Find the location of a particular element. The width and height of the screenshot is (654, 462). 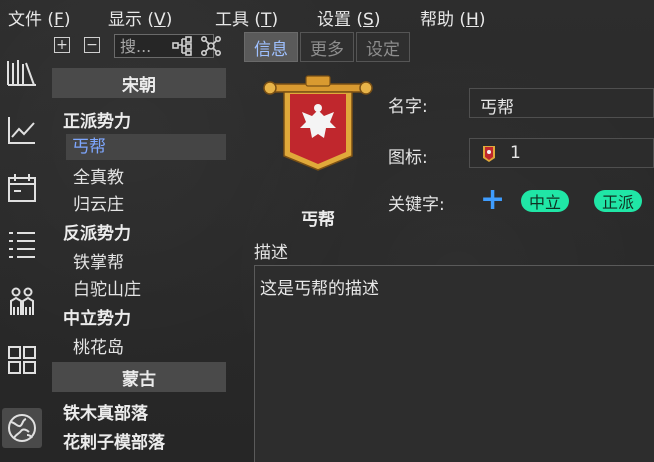

tree-toolbar: + − is located at coordinates (140, 47).